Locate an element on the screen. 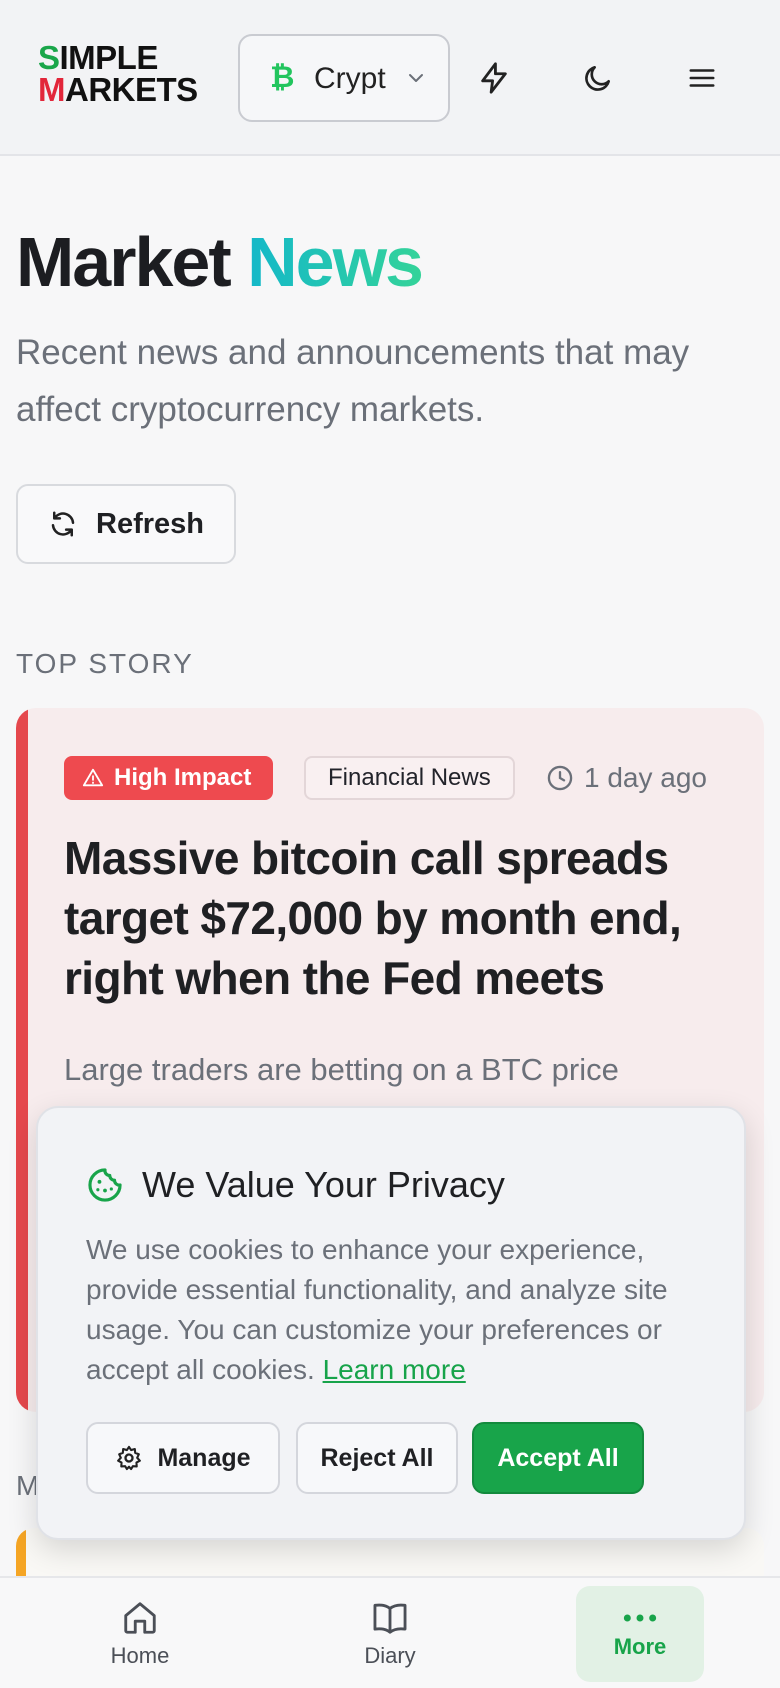  top-story-label: TOP STORY is located at coordinates (105, 663).